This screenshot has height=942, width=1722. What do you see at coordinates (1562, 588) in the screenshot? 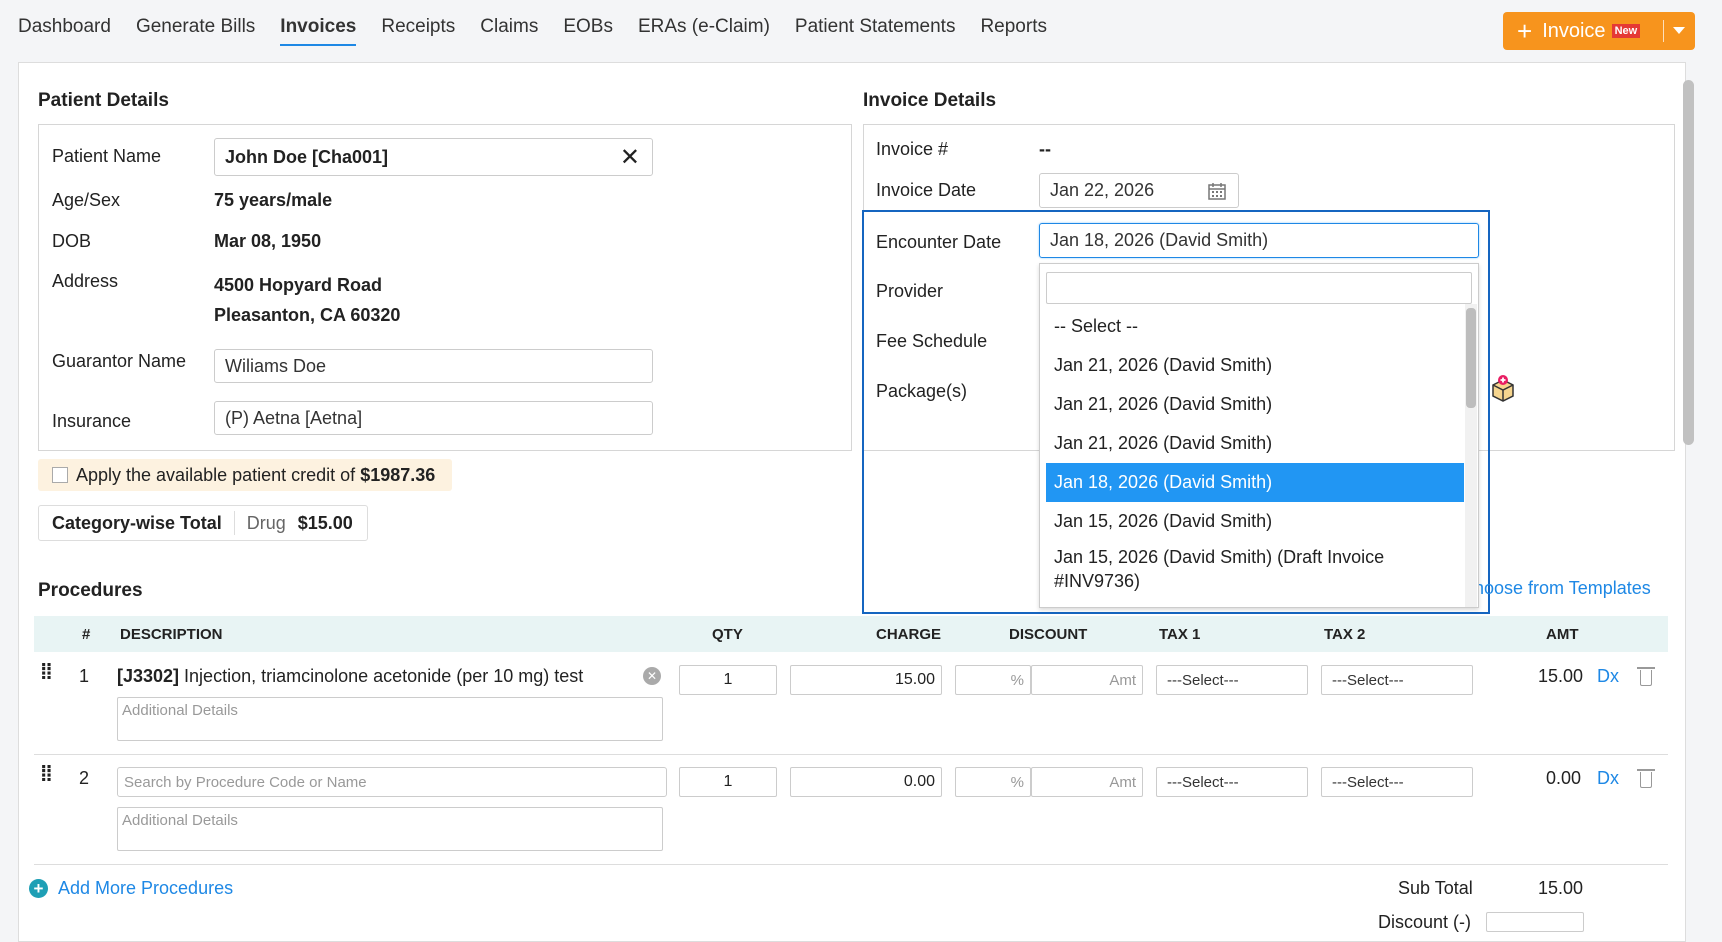
I see `choose-from-templates-link: hoose from Templates` at bounding box center [1562, 588].